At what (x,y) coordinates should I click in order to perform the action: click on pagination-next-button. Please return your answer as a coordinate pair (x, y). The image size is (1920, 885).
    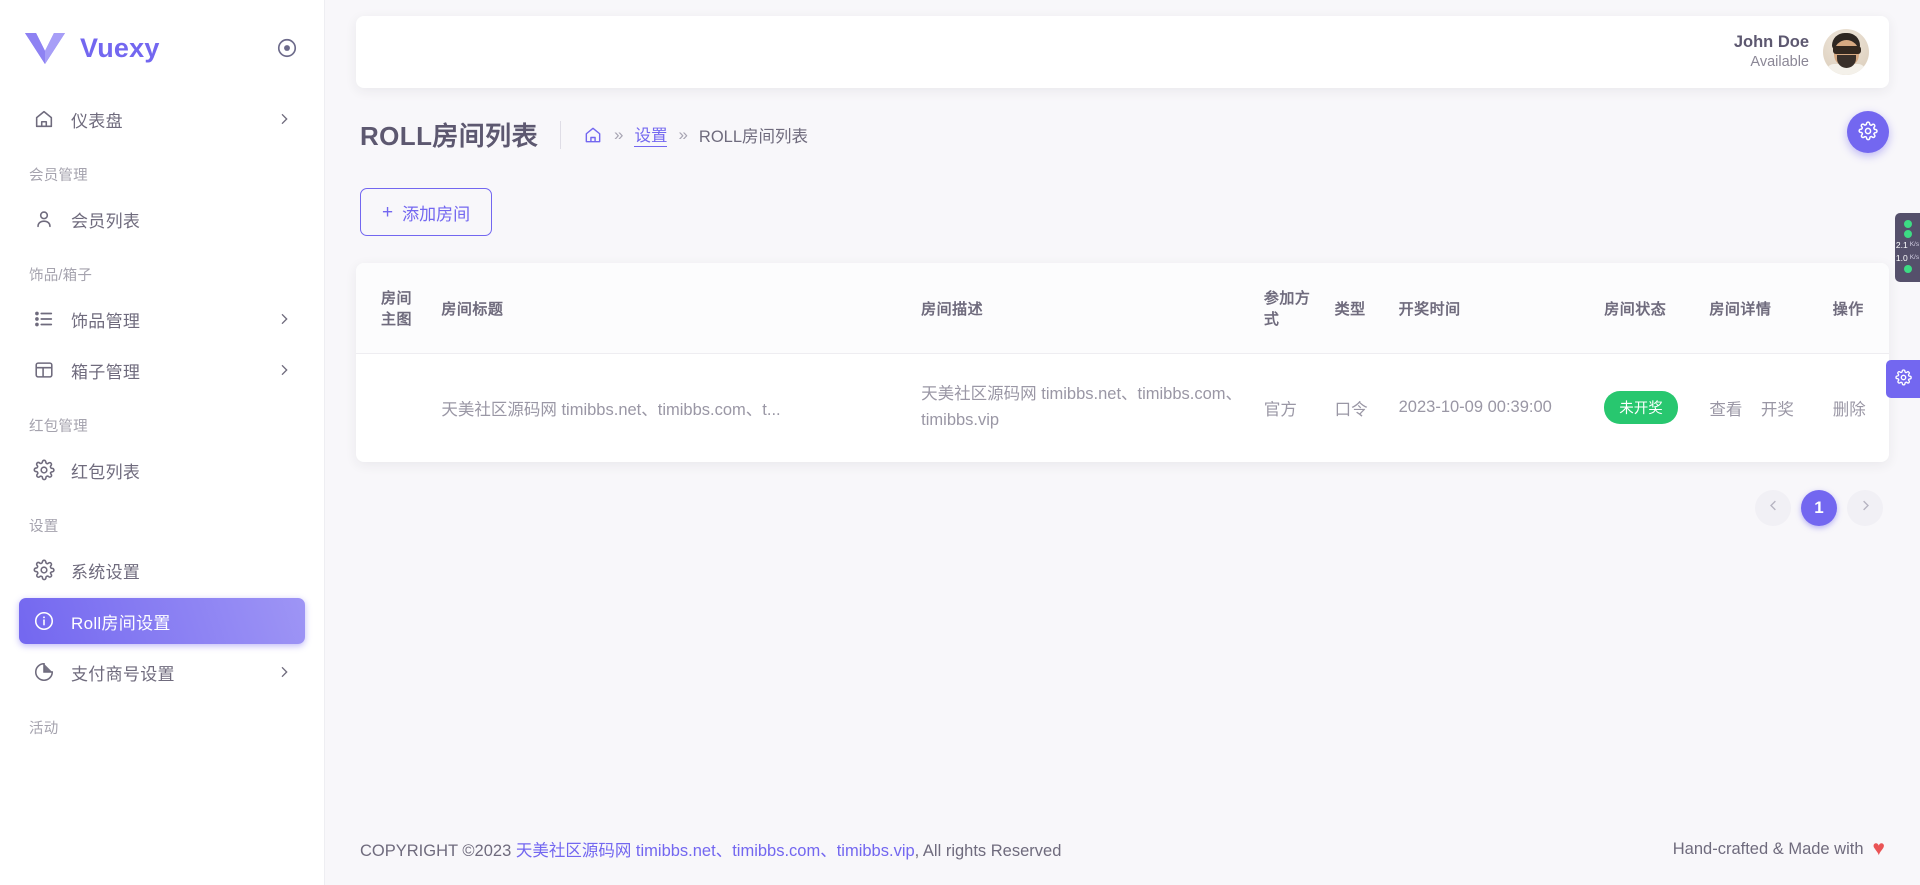
    Looking at the image, I should click on (1865, 508).